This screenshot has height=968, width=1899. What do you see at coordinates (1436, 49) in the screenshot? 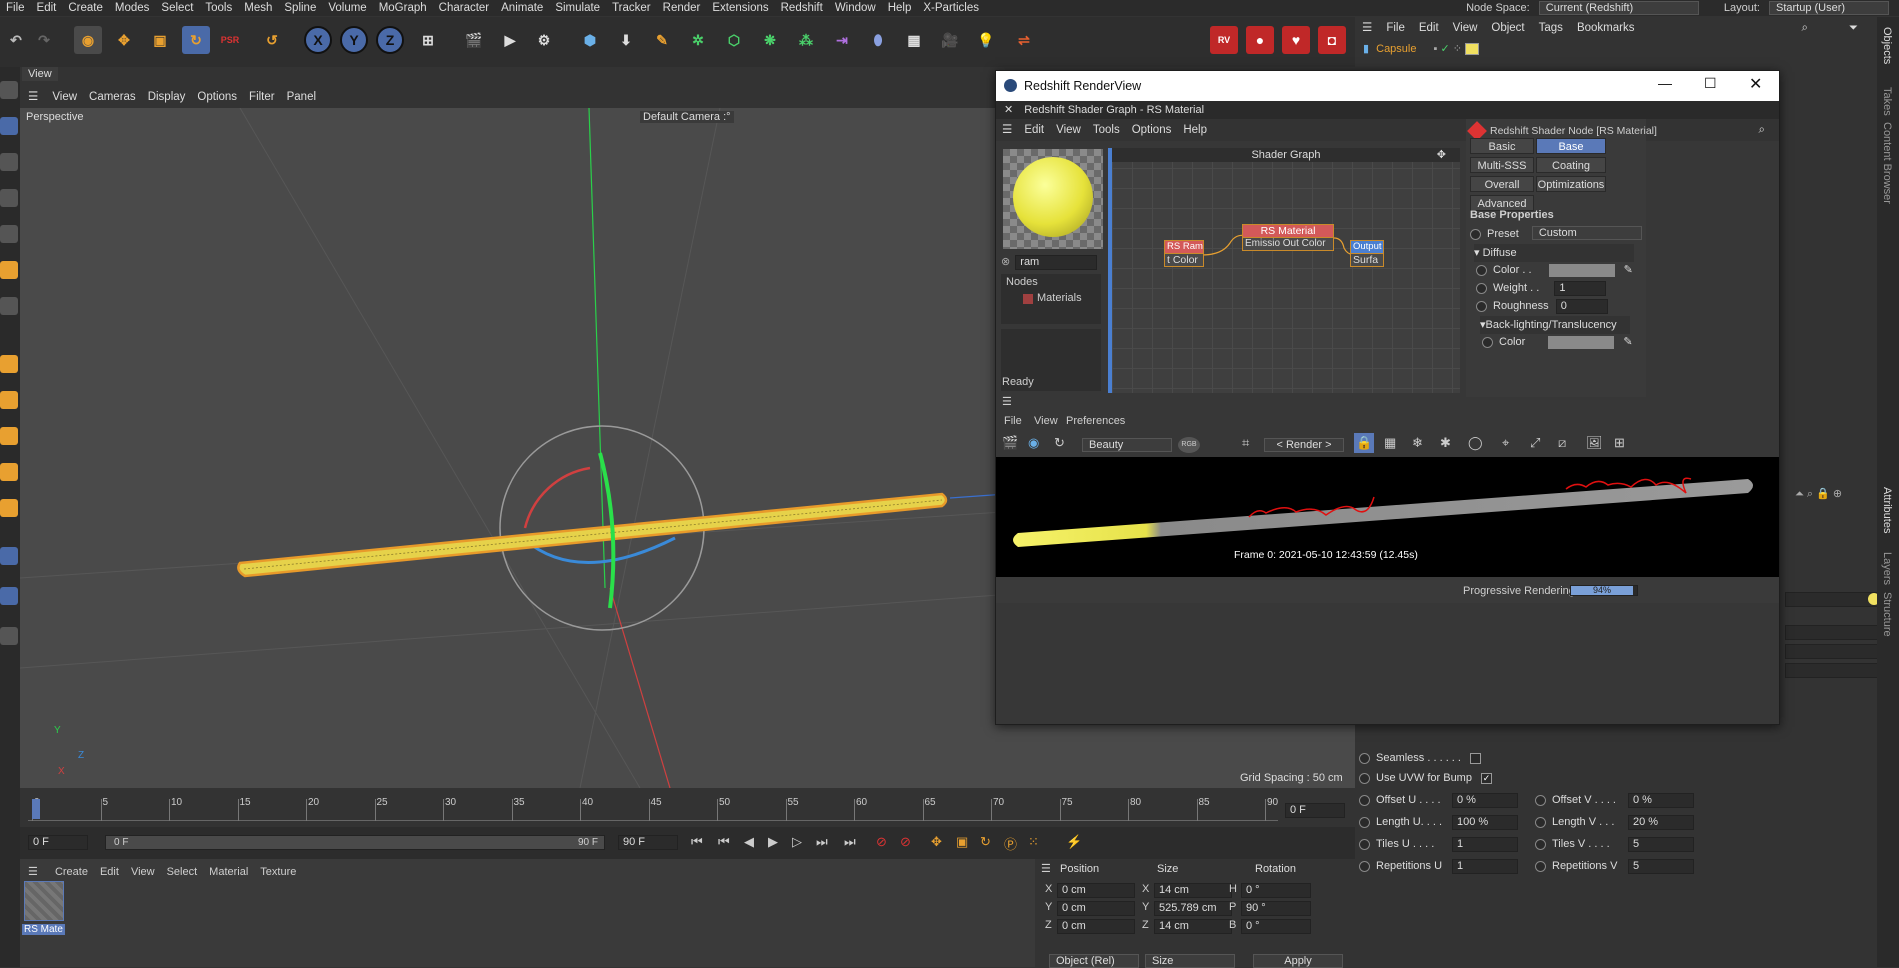
I see `visibility-toggle-icon: ▪` at bounding box center [1436, 49].